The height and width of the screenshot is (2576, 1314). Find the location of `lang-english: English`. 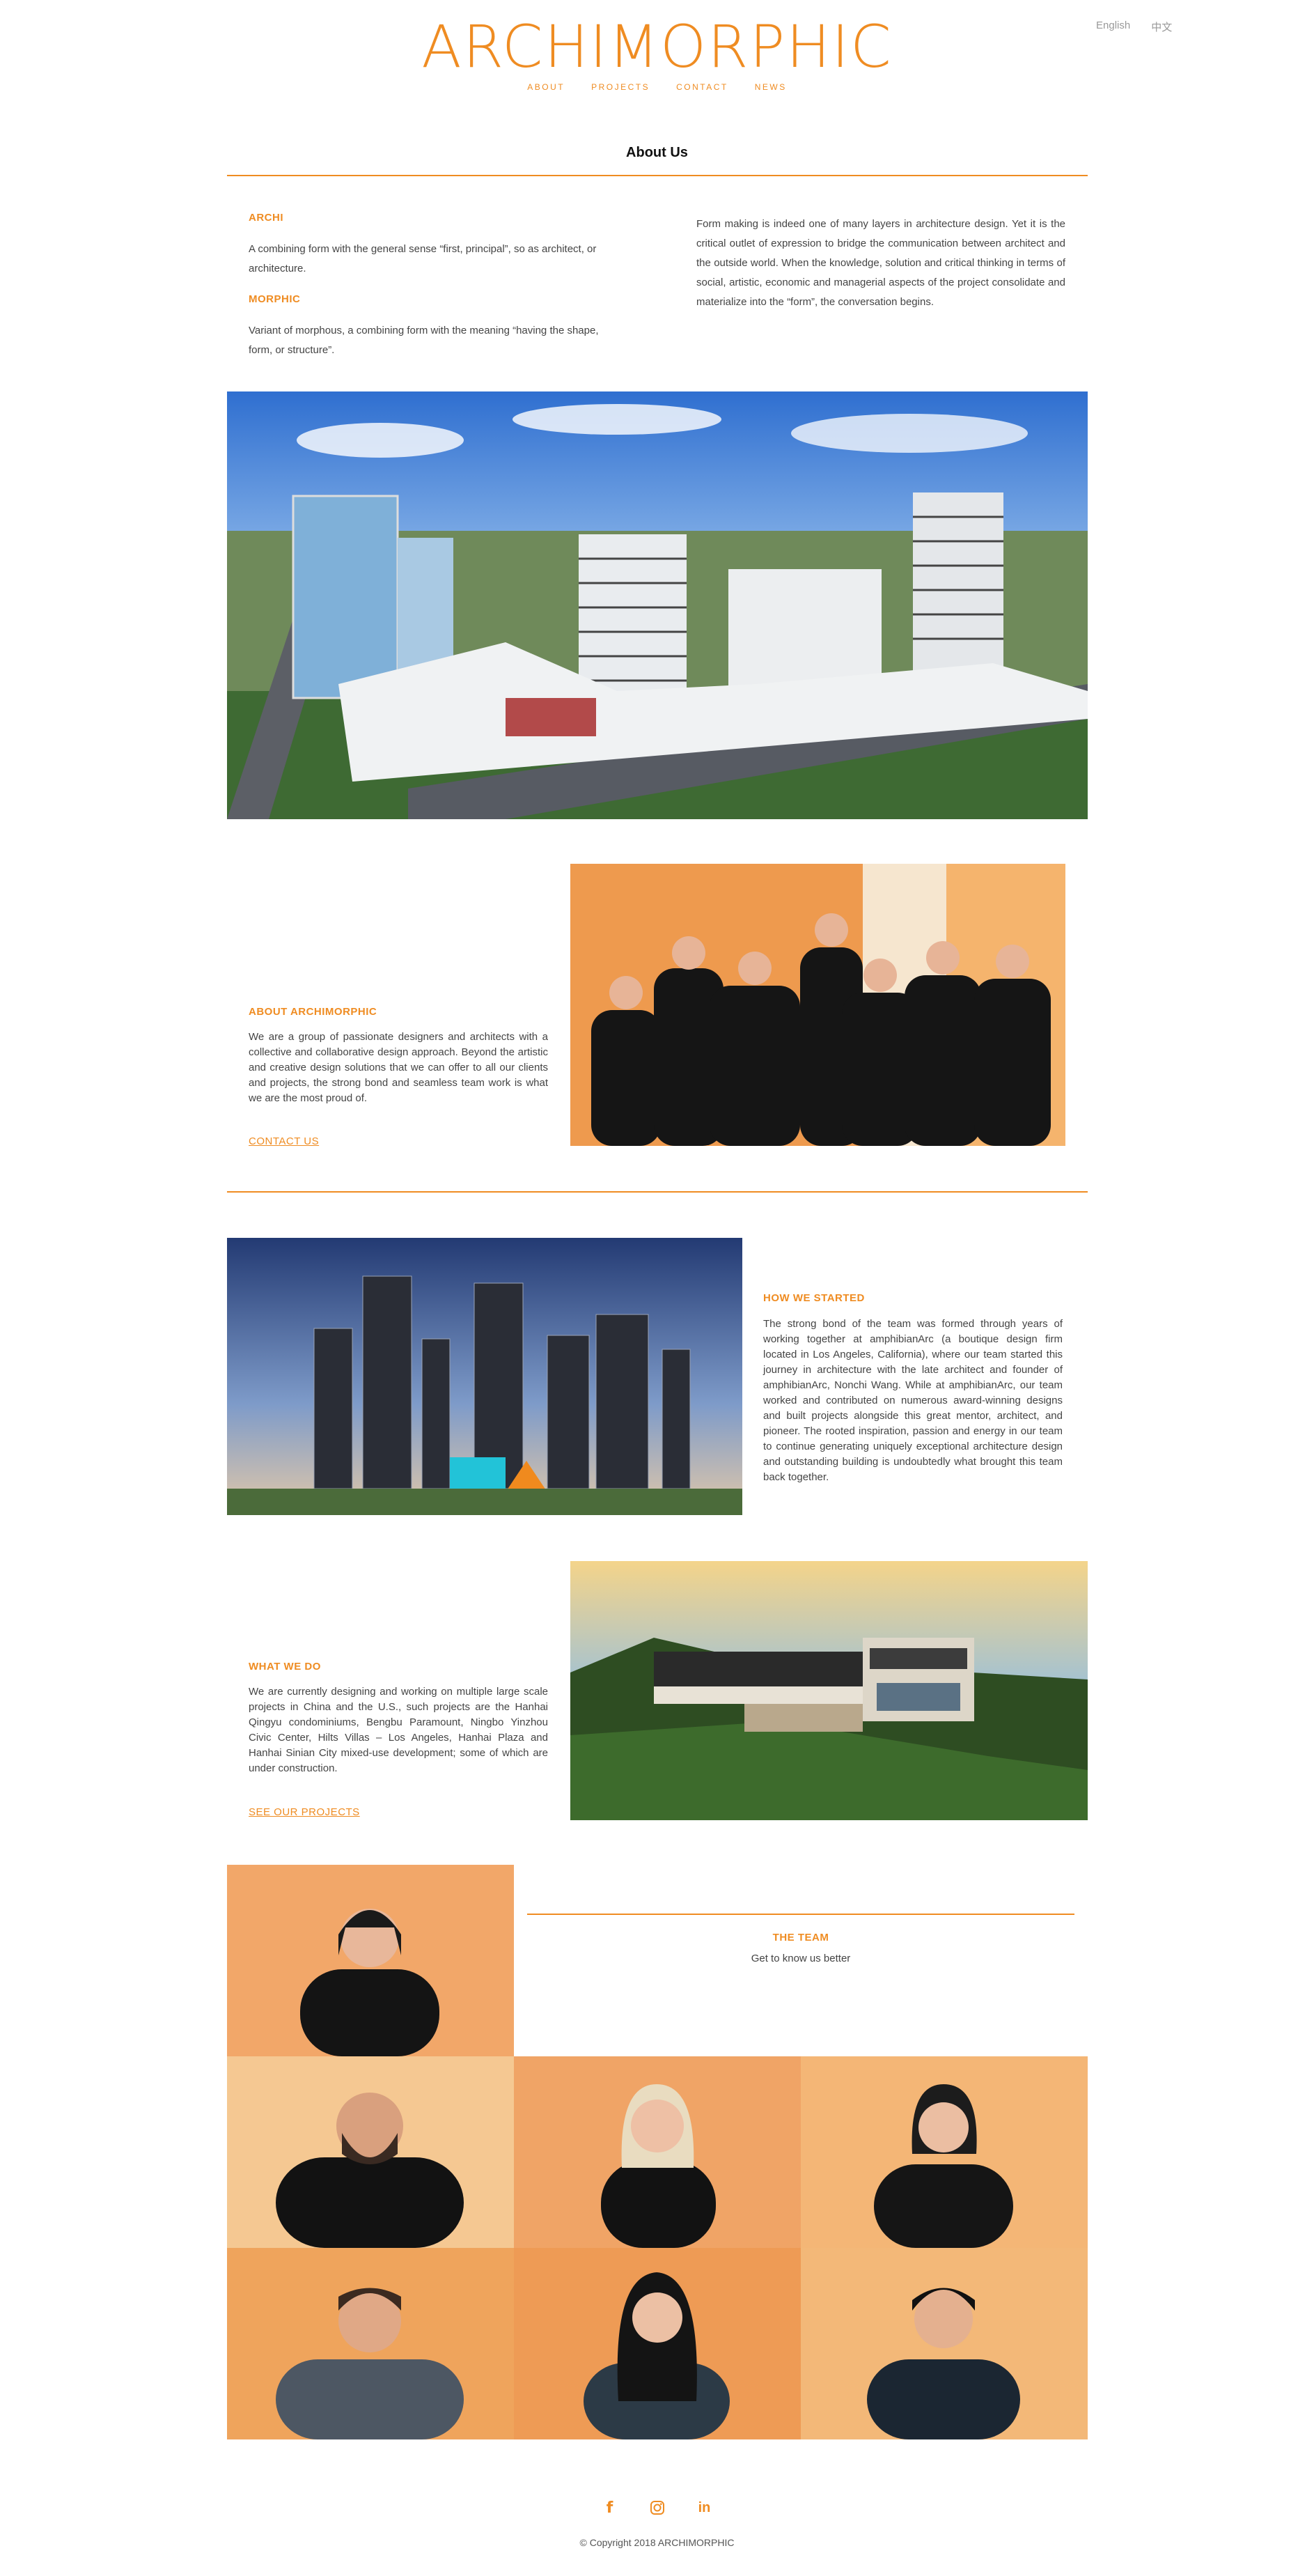

lang-english: English is located at coordinates (1113, 27).